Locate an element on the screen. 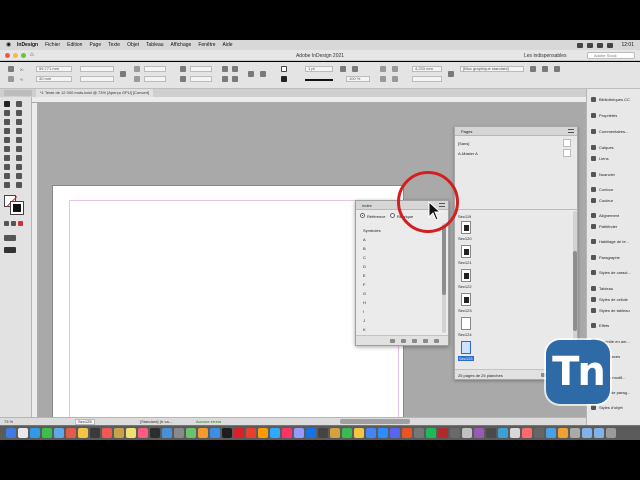 The height and width of the screenshot is (480, 640). select-content-icon is located at coordinates (263, 74).